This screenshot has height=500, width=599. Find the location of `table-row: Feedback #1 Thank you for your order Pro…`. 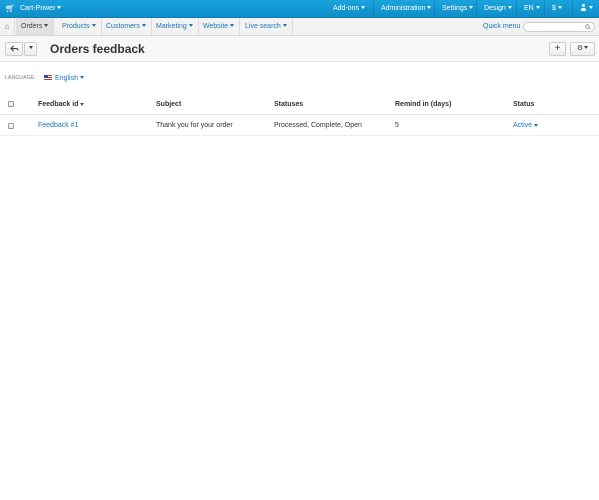

table-row: Feedback #1 Thank you for your order Pro… is located at coordinates (299, 126).